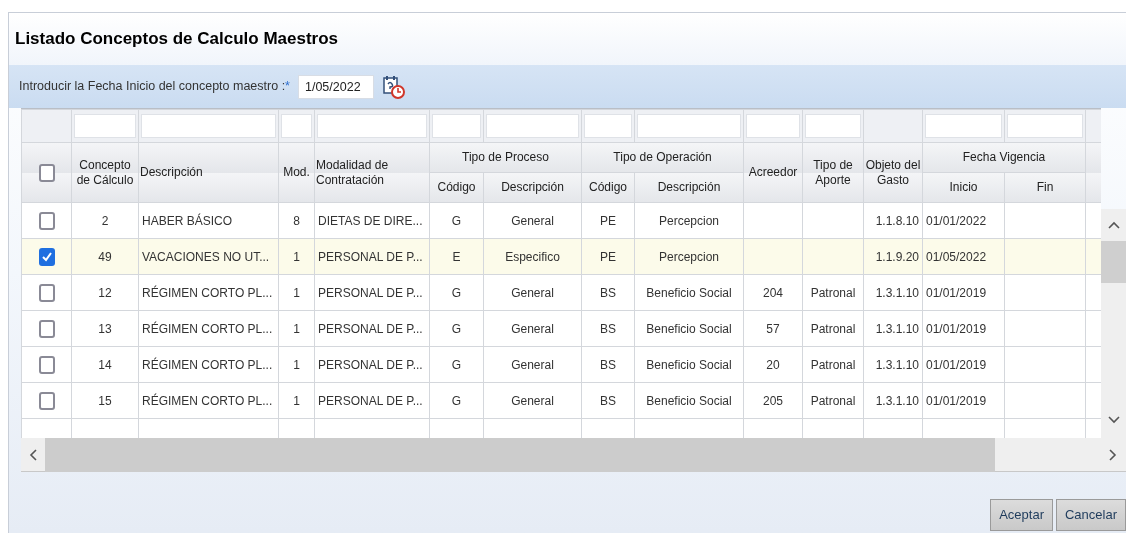 The height and width of the screenshot is (533, 1126). What do you see at coordinates (1090, 515) in the screenshot?
I see `dialog-button: Cancelar` at bounding box center [1090, 515].